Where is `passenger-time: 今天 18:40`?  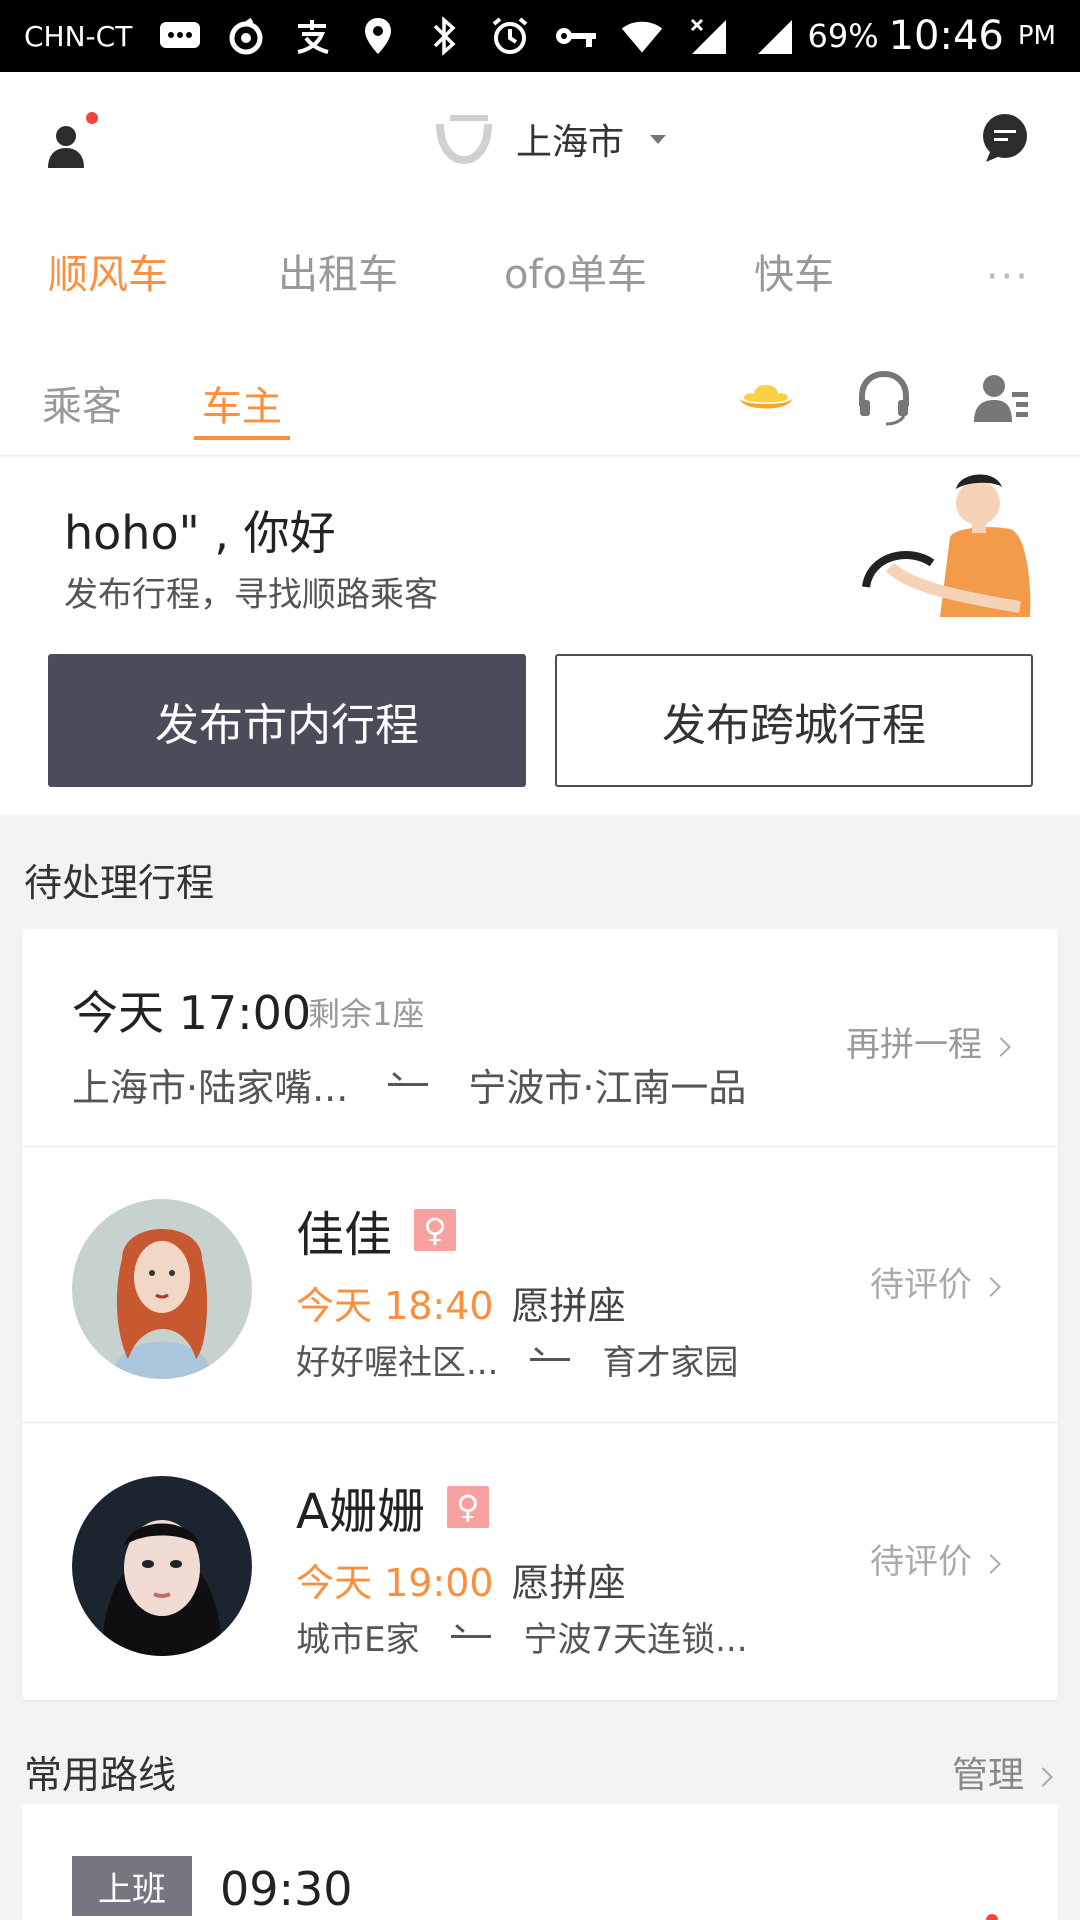
passenger-time: 今天 18:40 is located at coordinates (395, 1306).